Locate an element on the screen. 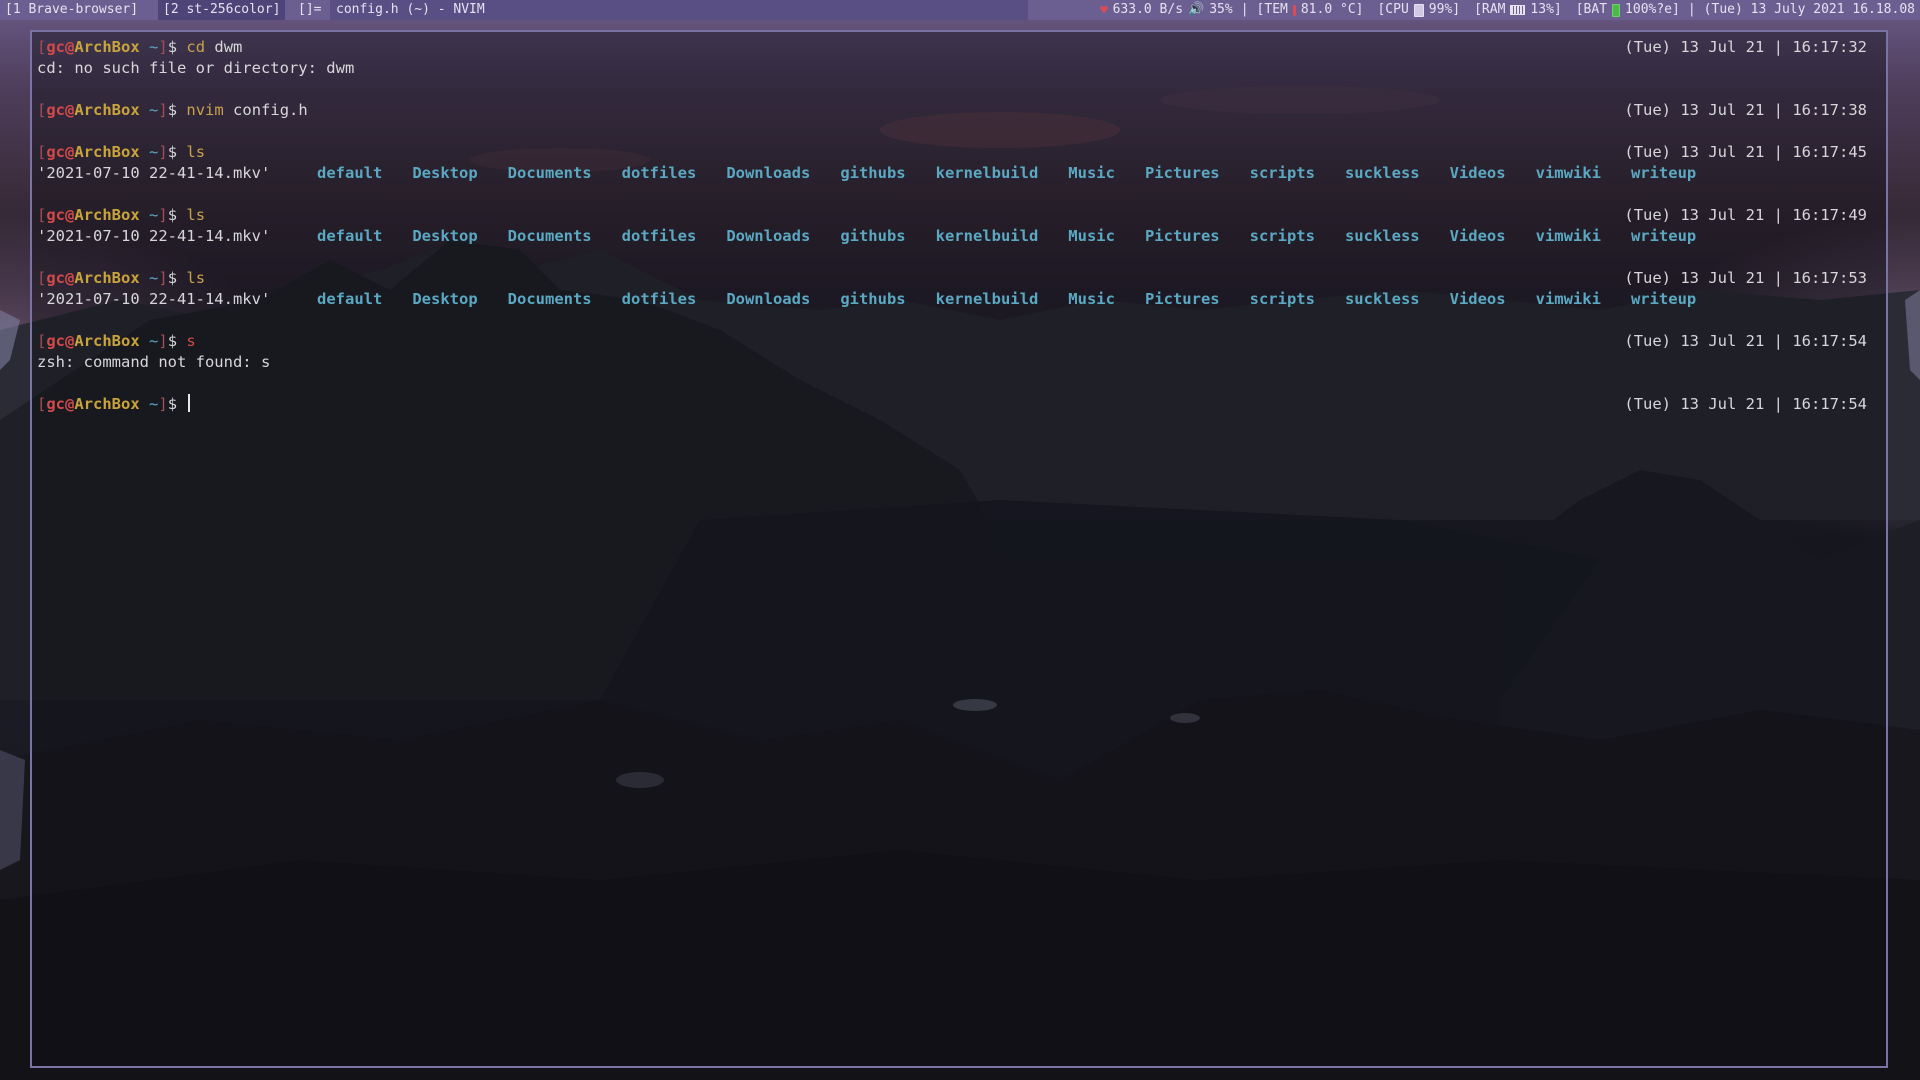 This screenshot has width=1920, height=1080. temp-label: [TEM is located at coordinates (1272, 9).